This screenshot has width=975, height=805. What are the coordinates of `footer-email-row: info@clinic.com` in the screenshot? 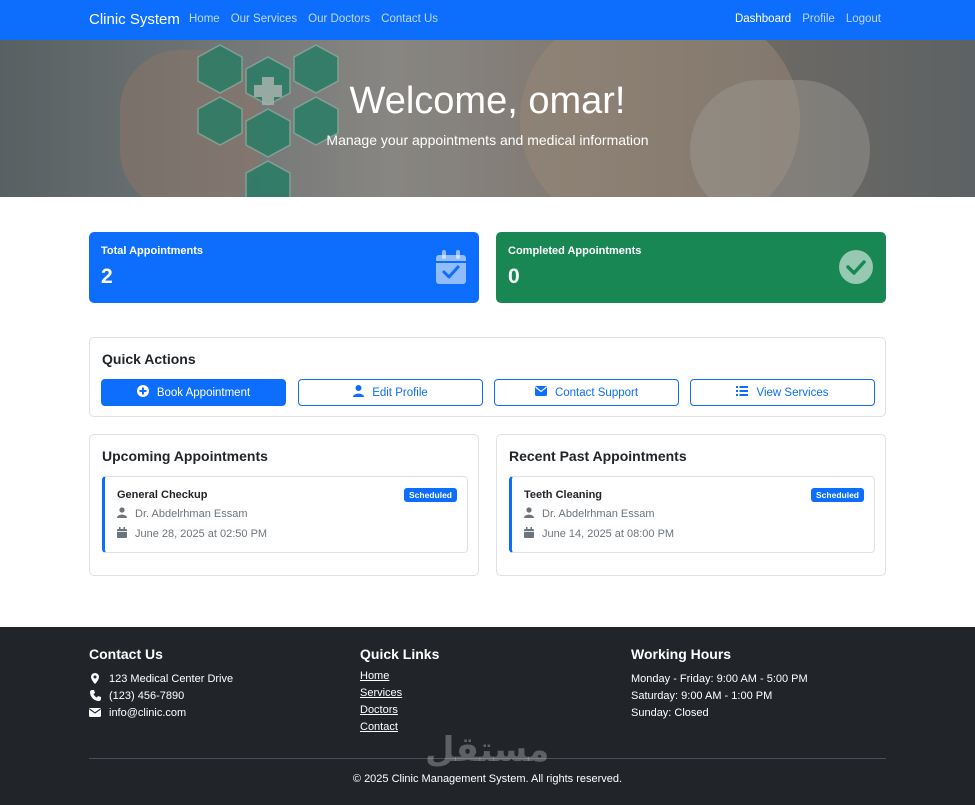 It's located at (161, 712).